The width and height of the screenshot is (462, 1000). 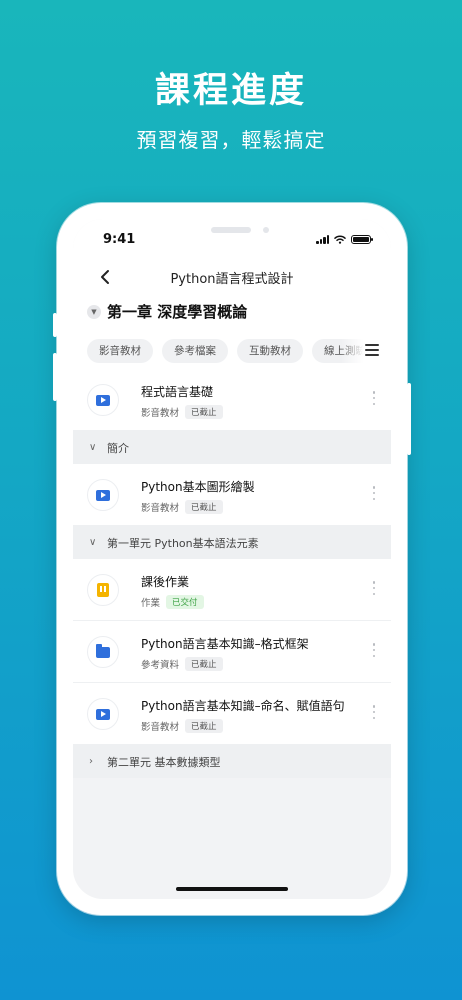 I want to click on section-header-unit2: › 第二單元 基本數據類型, so click(x=232, y=761).